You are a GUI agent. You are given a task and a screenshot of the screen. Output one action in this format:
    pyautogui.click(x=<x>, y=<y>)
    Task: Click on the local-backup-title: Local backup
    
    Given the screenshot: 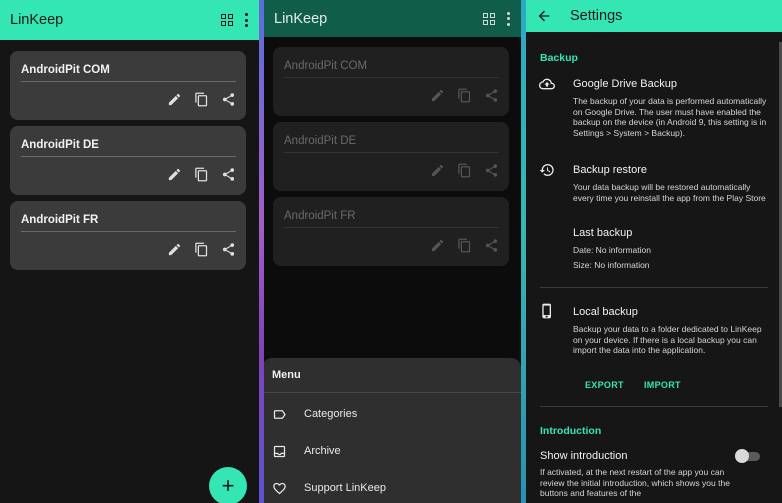 What is the action you would take?
    pyautogui.click(x=605, y=312)
    